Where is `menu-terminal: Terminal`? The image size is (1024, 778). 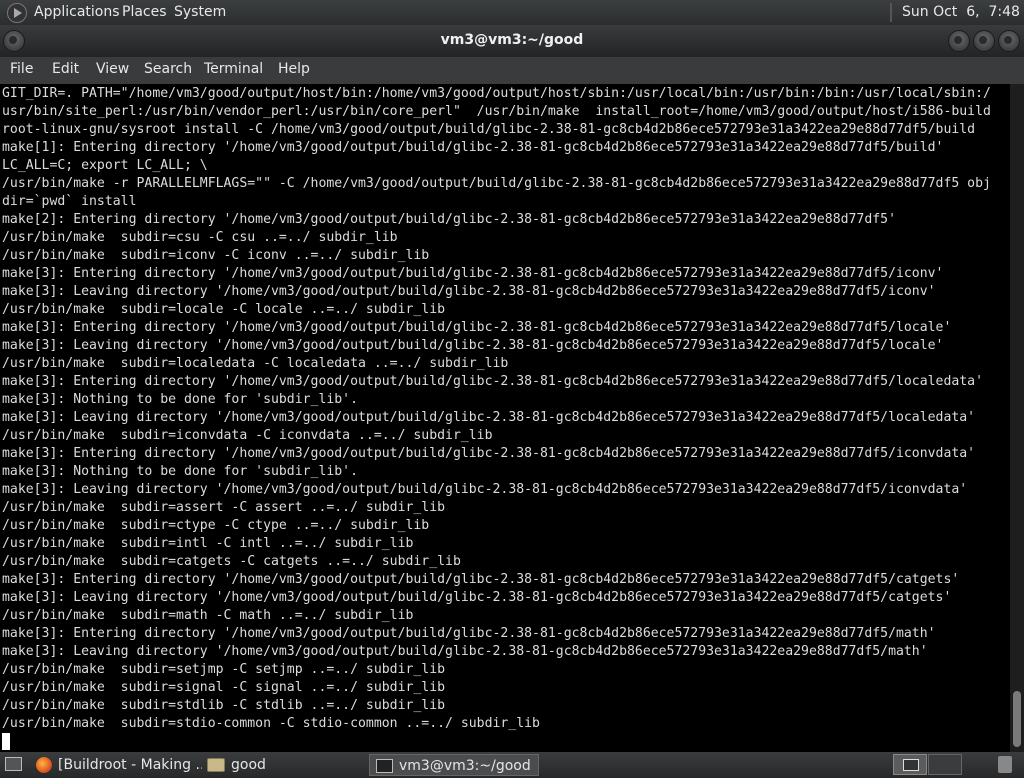 menu-terminal: Terminal is located at coordinates (233, 69).